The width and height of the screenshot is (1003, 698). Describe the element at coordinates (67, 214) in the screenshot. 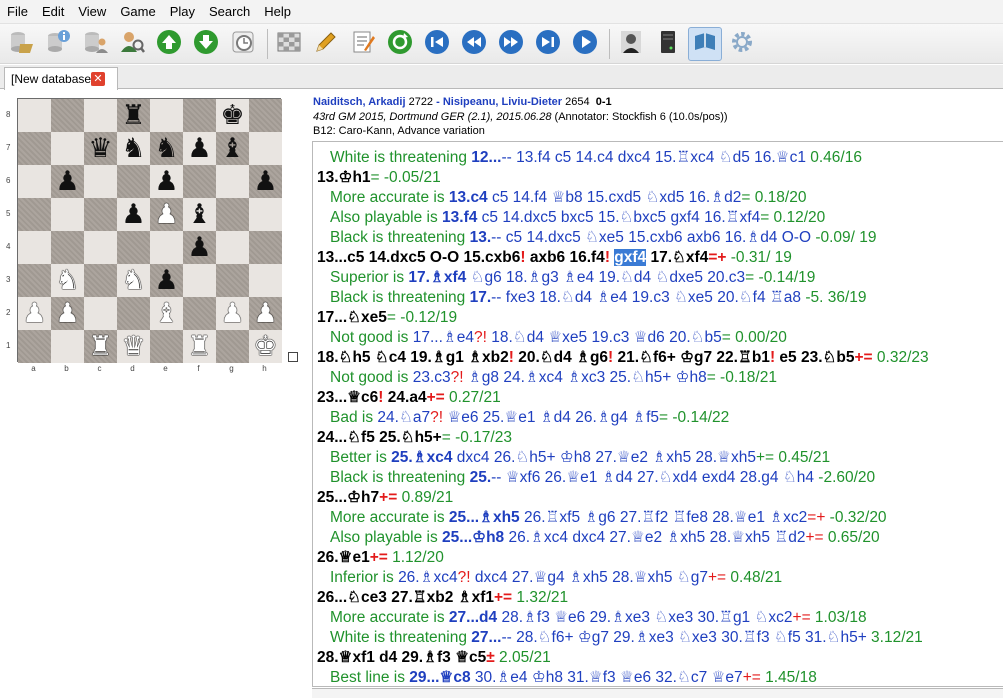

I see `square-b5` at that location.